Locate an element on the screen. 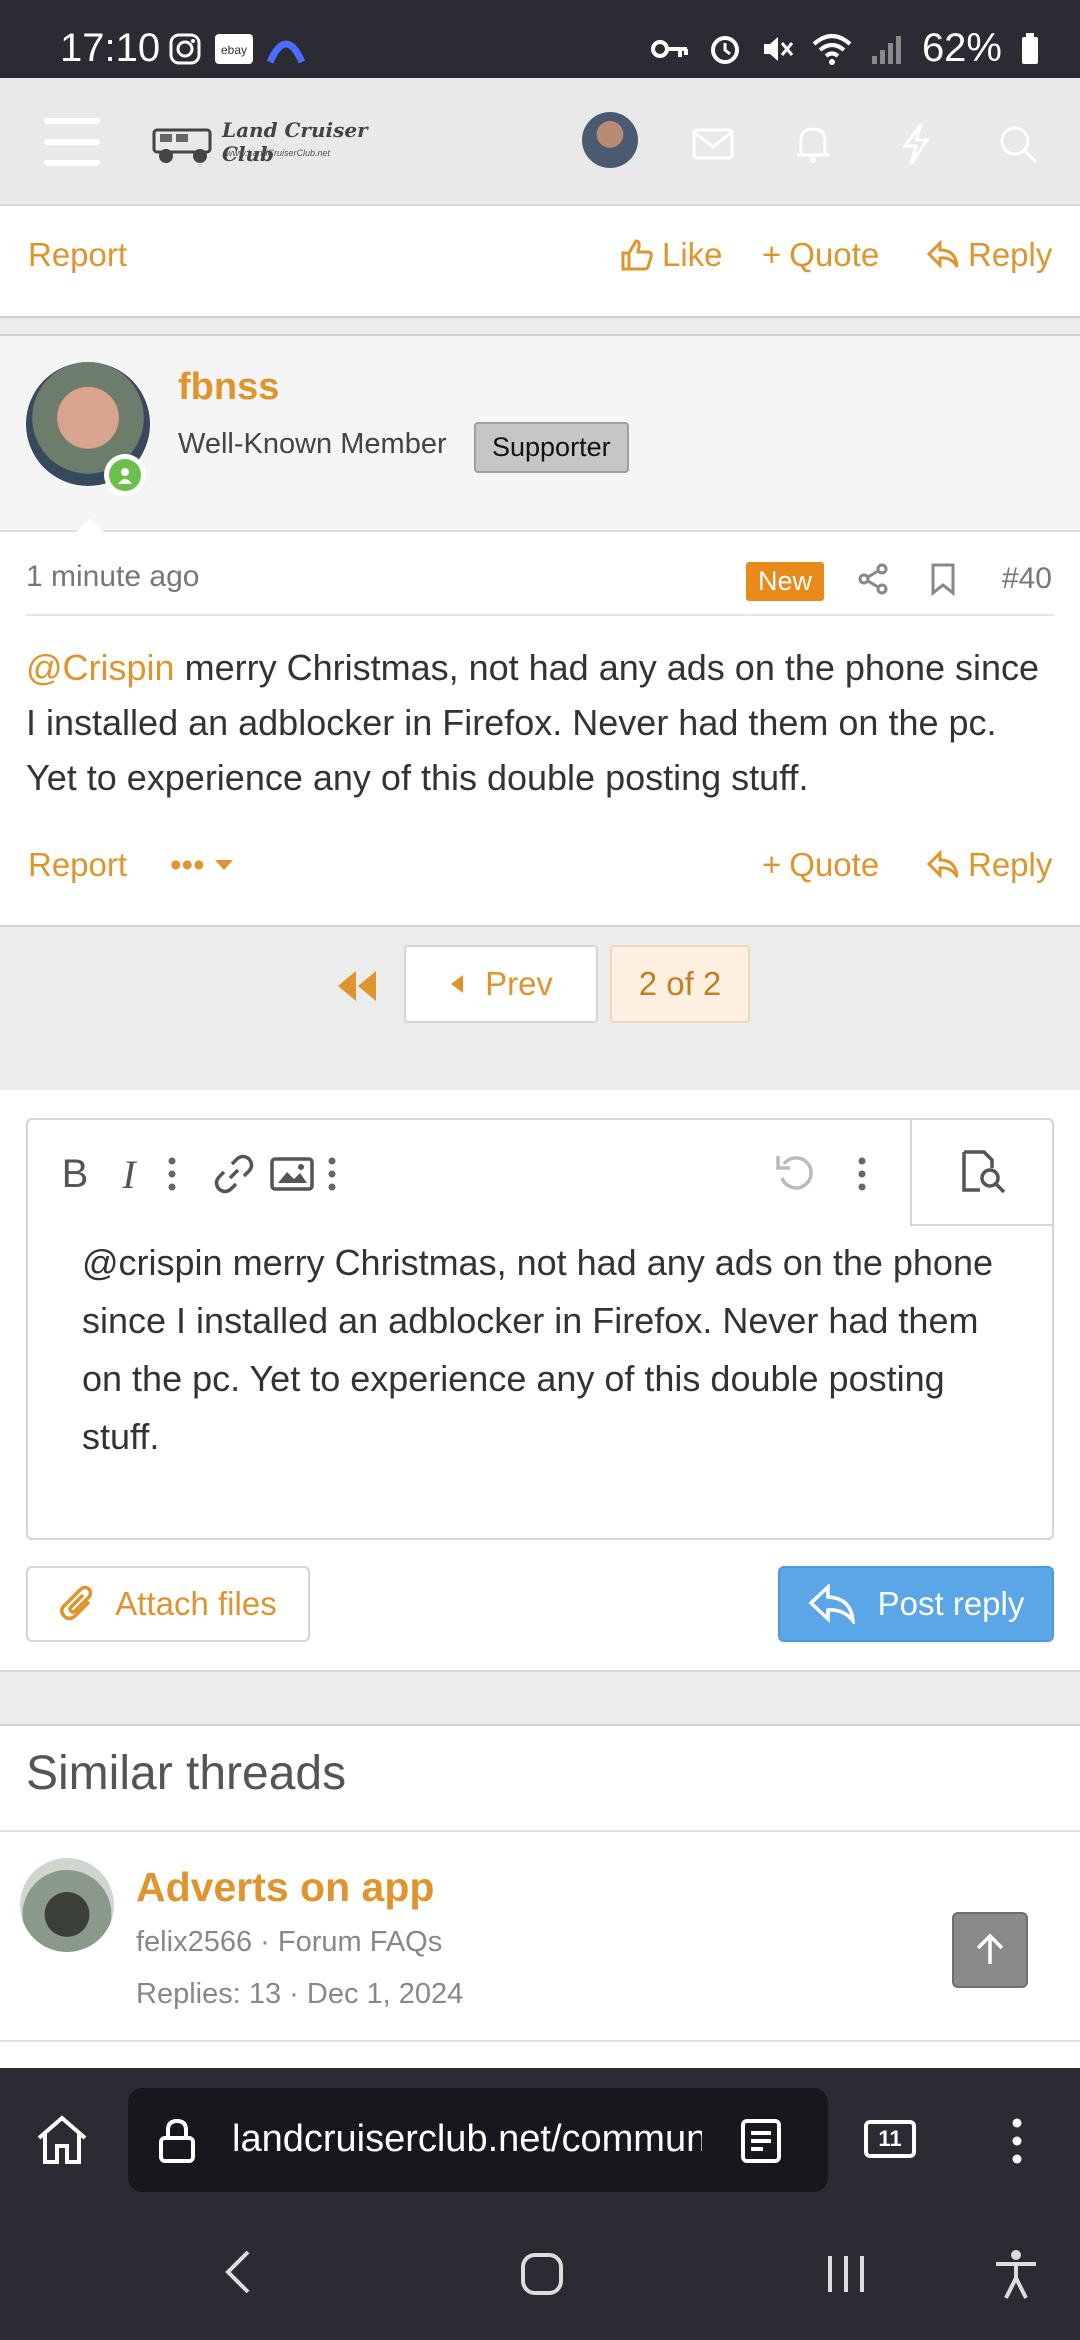 This screenshot has height=2340, width=1080. recents-icon is located at coordinates (846, 2274).